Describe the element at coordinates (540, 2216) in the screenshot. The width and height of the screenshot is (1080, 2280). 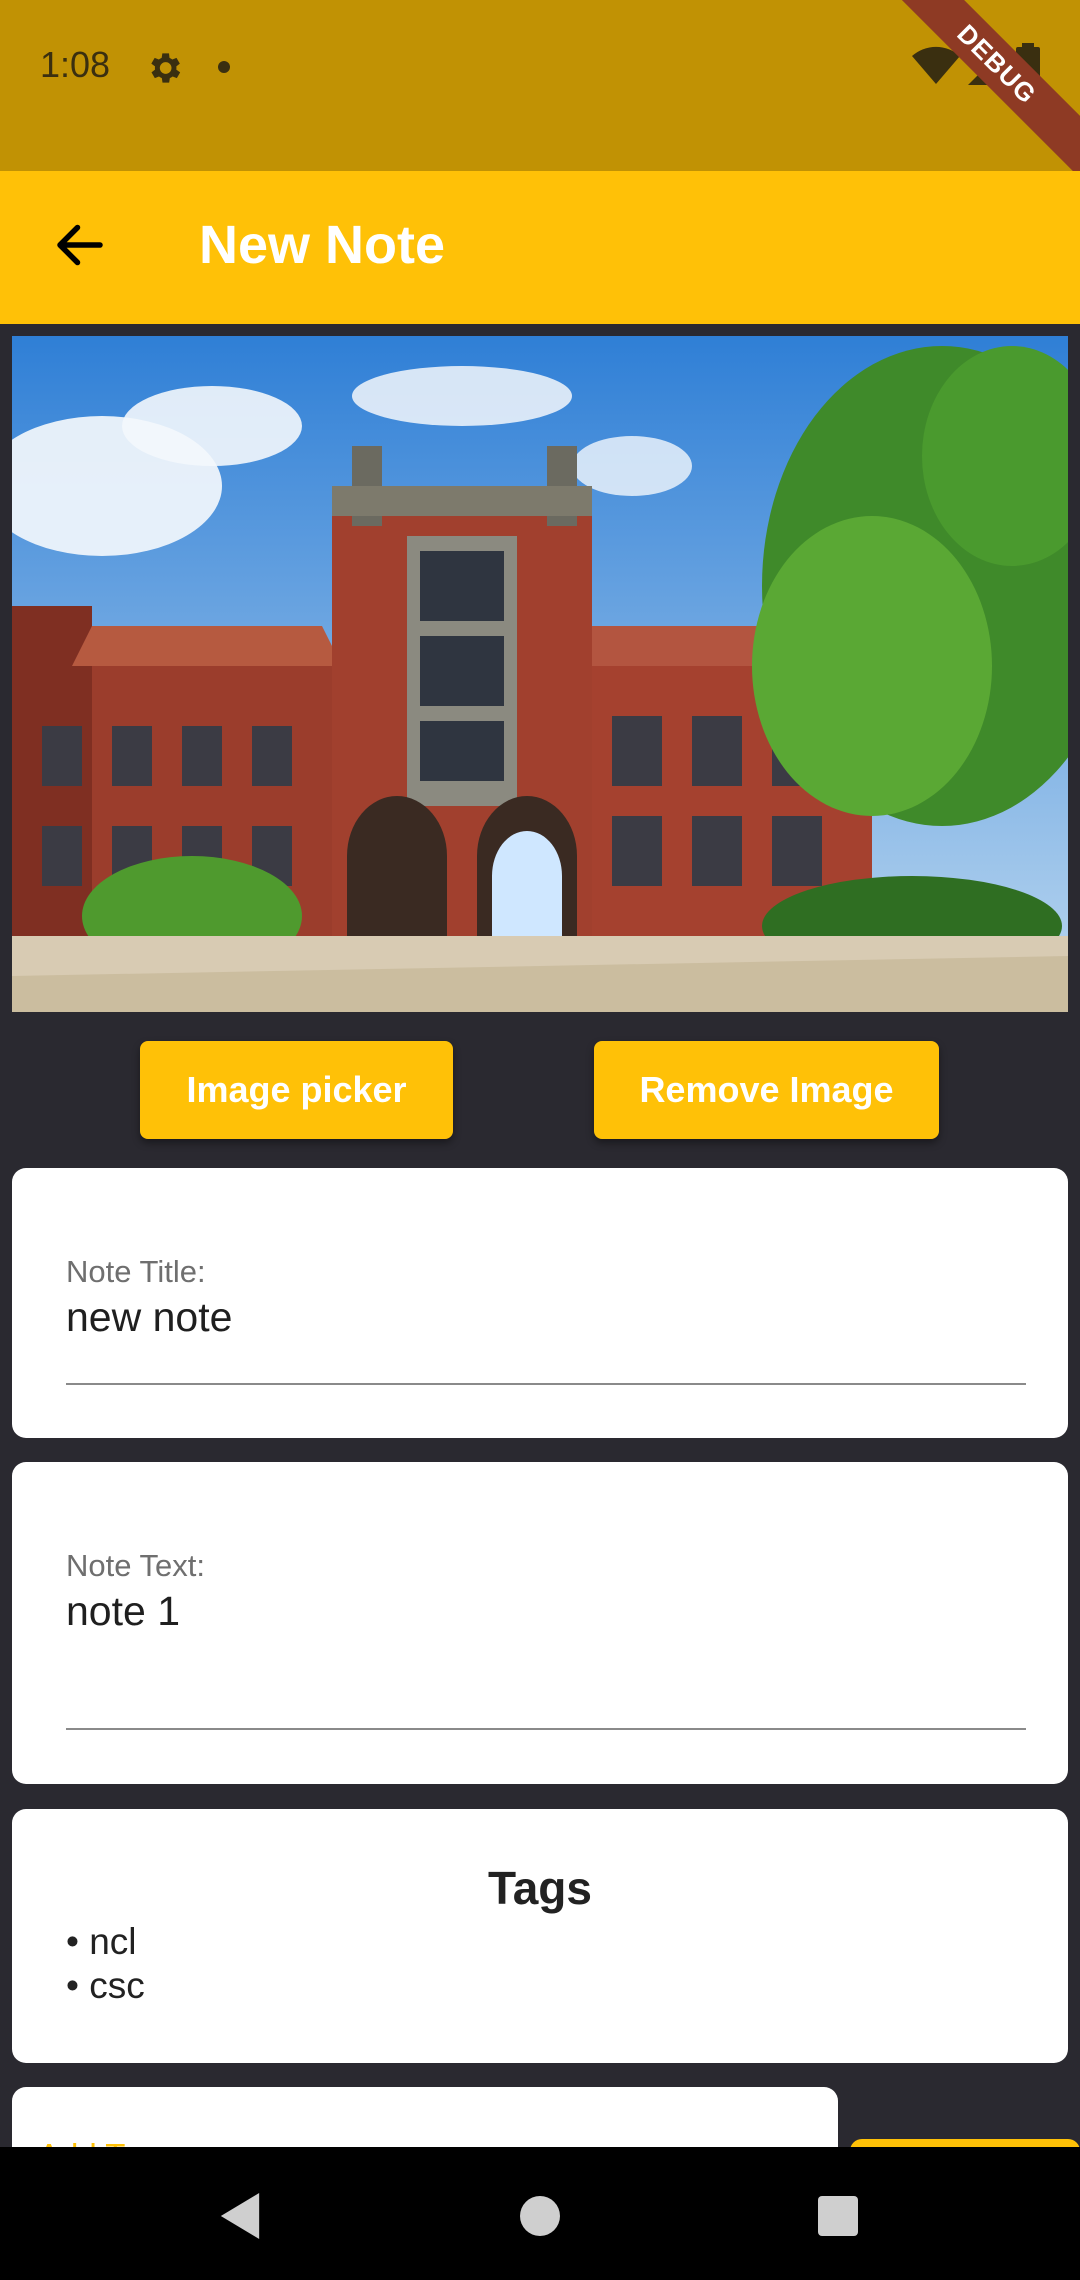
I see `nav-home-icon` at that location.